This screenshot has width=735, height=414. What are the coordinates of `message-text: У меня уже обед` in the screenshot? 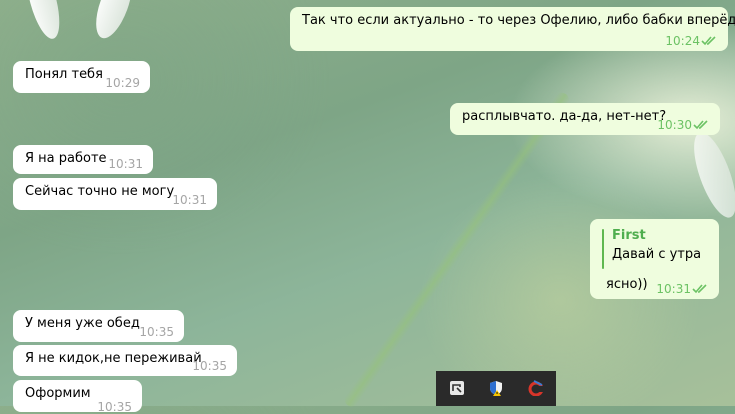 It's located at (82, 323).